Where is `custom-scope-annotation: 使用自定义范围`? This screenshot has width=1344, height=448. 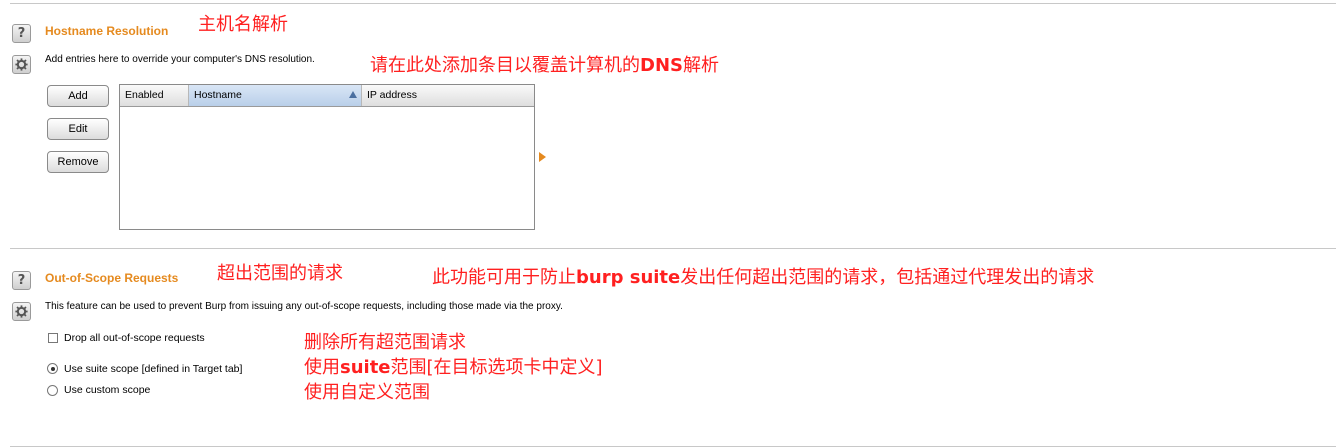 custom-scope-annotation: 使用自定义范围 is located at coordinates (367, 392).